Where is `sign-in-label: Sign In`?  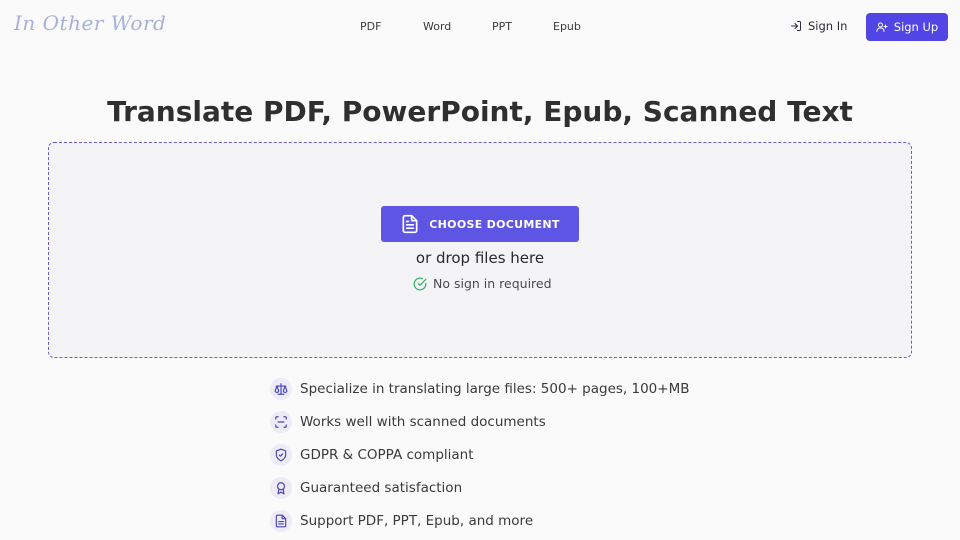
sign-in-label: Sign In is located at coordinates (828, 26).